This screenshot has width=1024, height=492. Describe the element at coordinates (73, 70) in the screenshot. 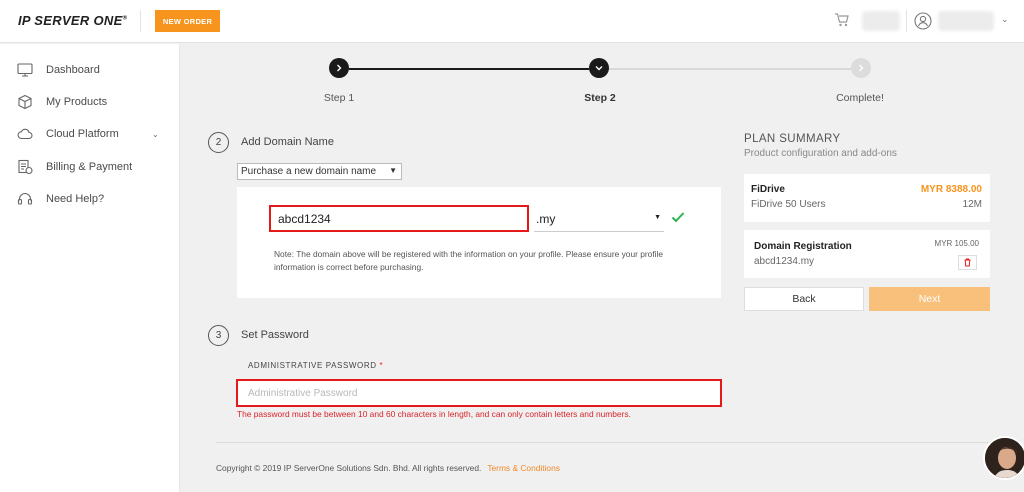

I see `sidebar-item-label: Dashboard` at that location.